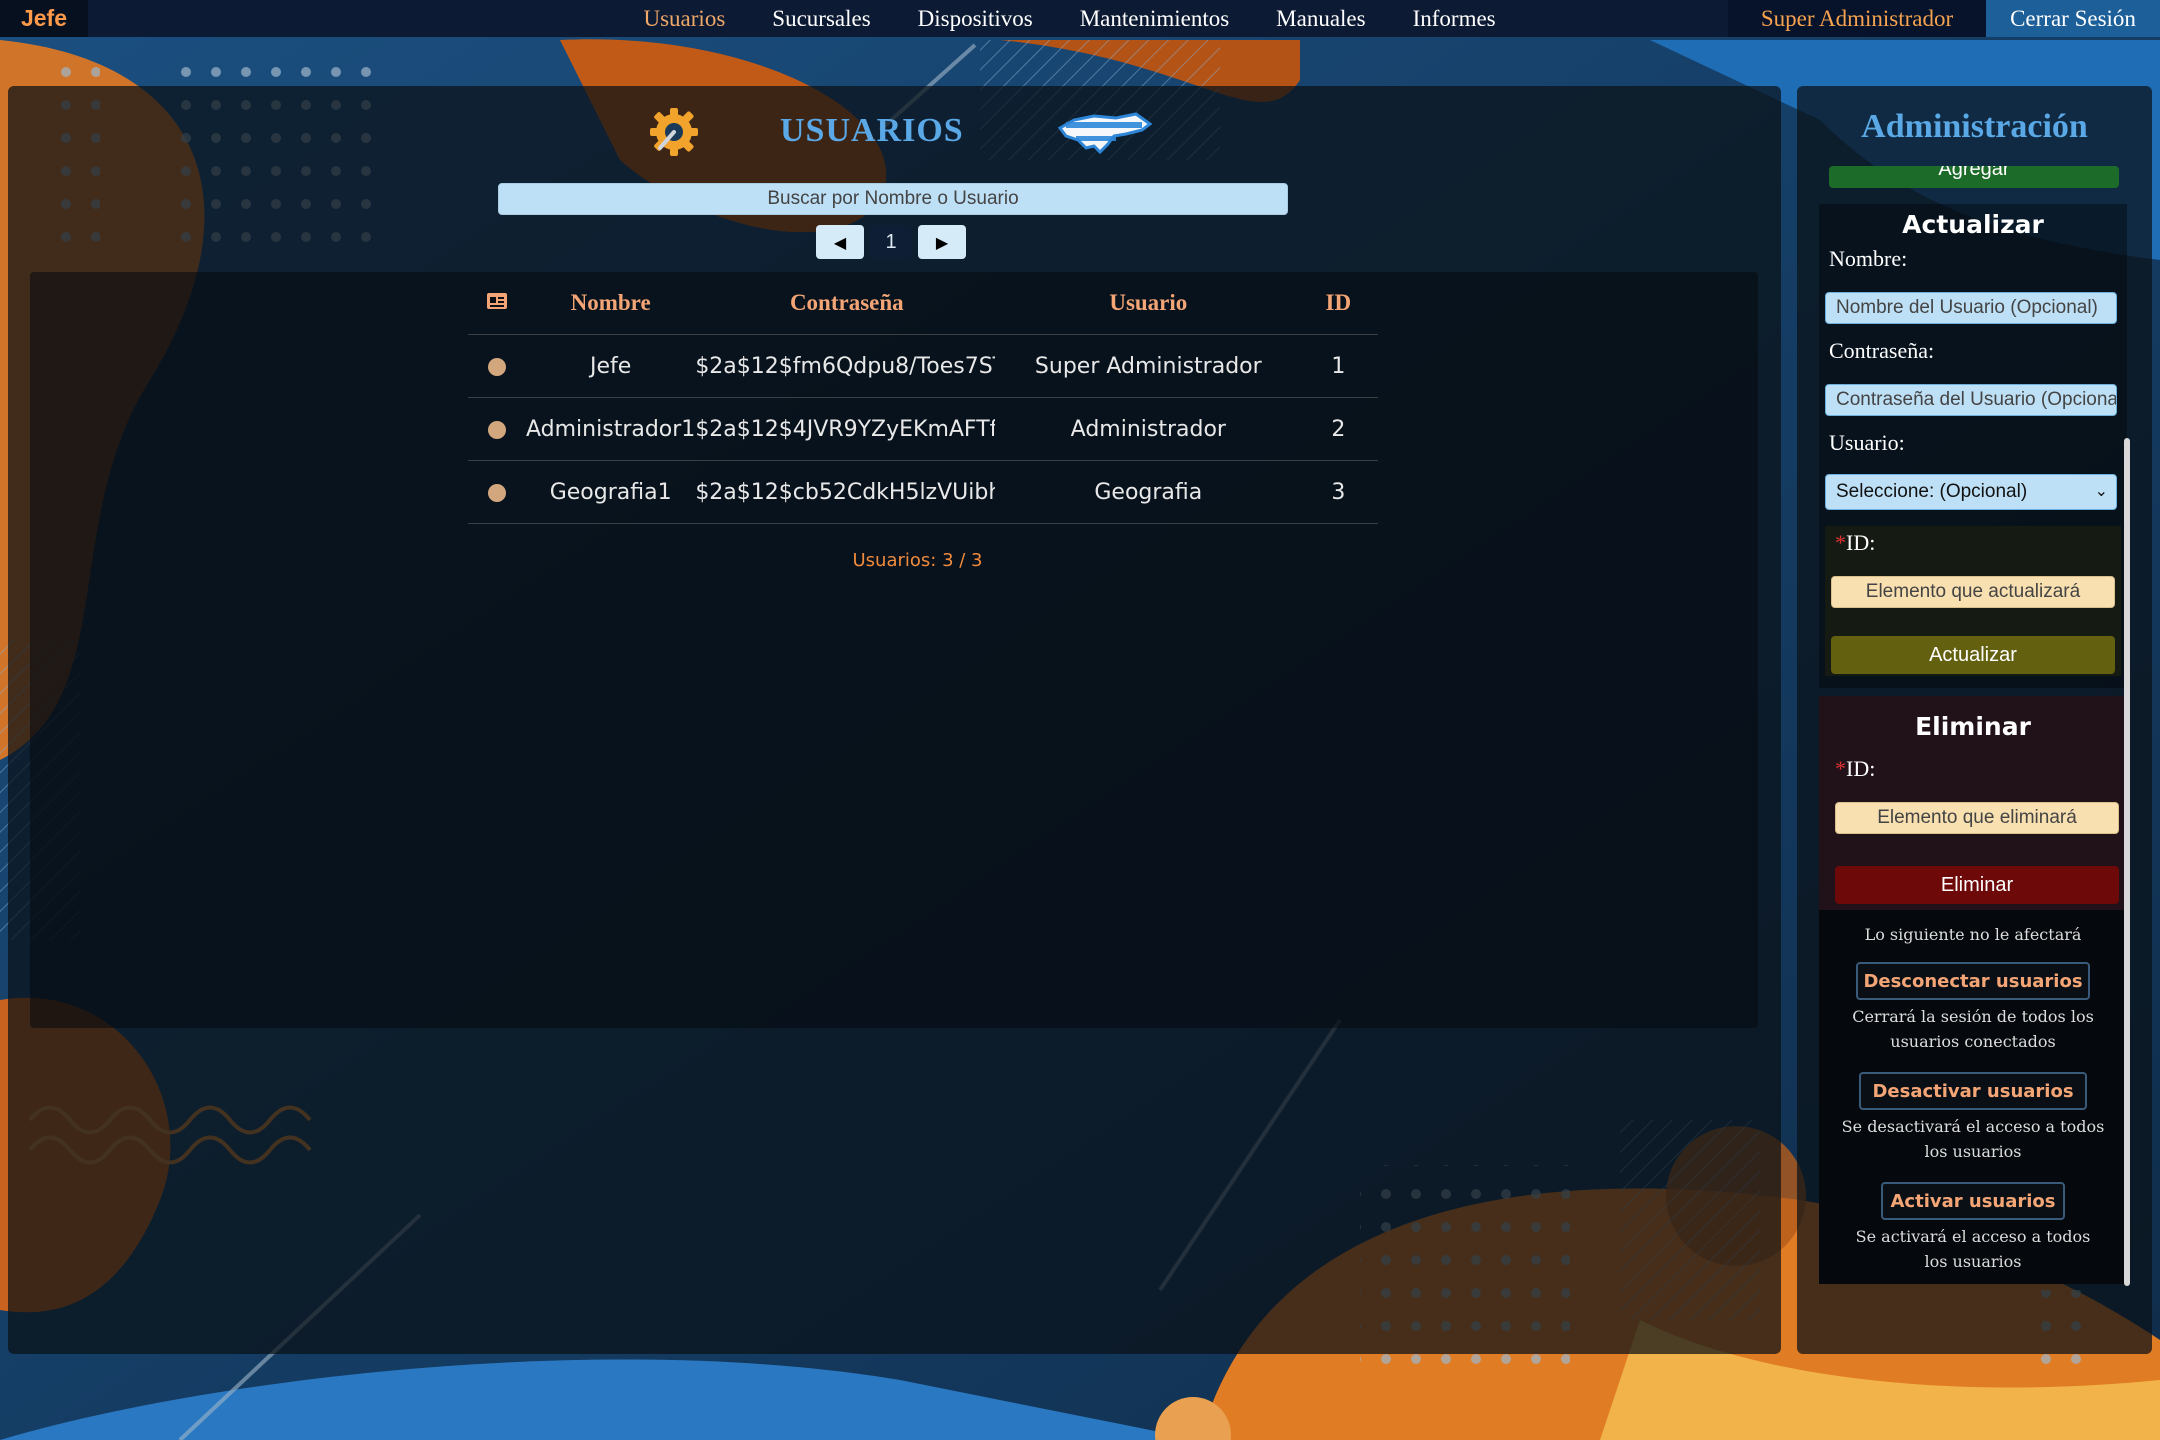  I want to click on disconnect-users-button: Desconectar usuarios, so click(1973, 981).